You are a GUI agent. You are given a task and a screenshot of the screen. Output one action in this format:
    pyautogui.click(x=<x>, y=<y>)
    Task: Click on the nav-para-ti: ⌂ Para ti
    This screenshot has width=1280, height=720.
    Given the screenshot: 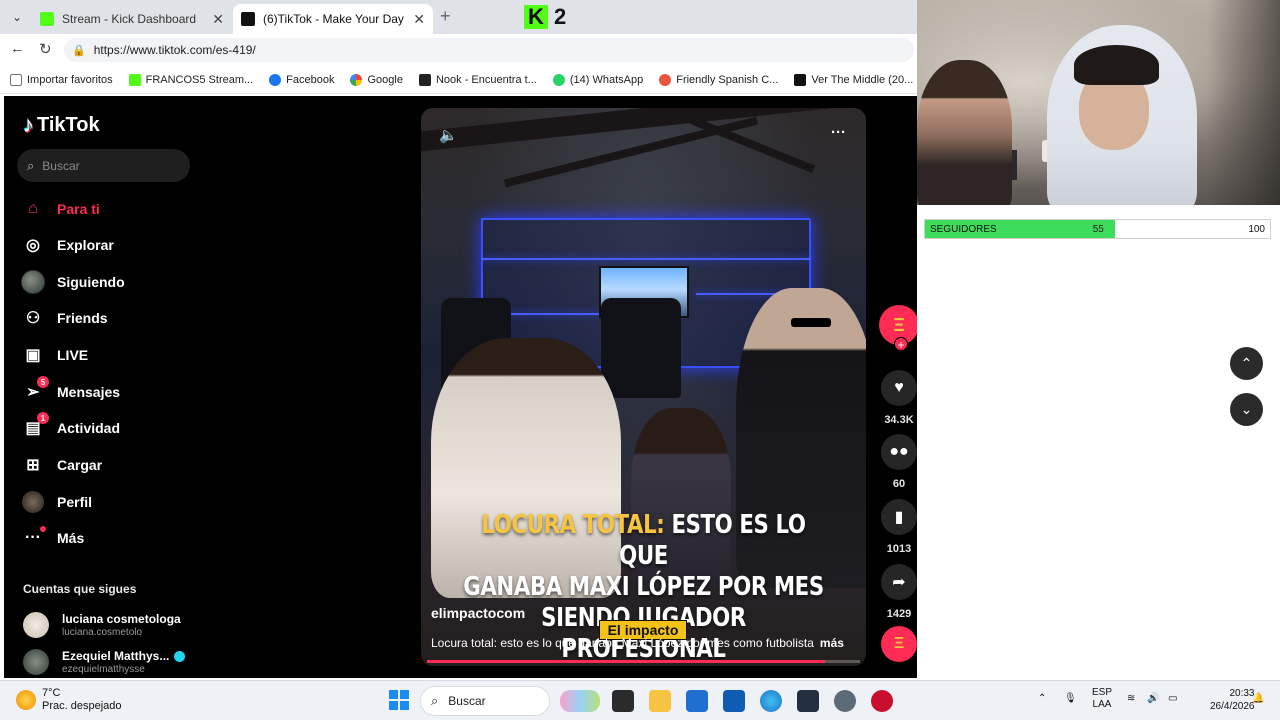 What is the action you would take?
    pyautogui.click(x=60, y=209)
    